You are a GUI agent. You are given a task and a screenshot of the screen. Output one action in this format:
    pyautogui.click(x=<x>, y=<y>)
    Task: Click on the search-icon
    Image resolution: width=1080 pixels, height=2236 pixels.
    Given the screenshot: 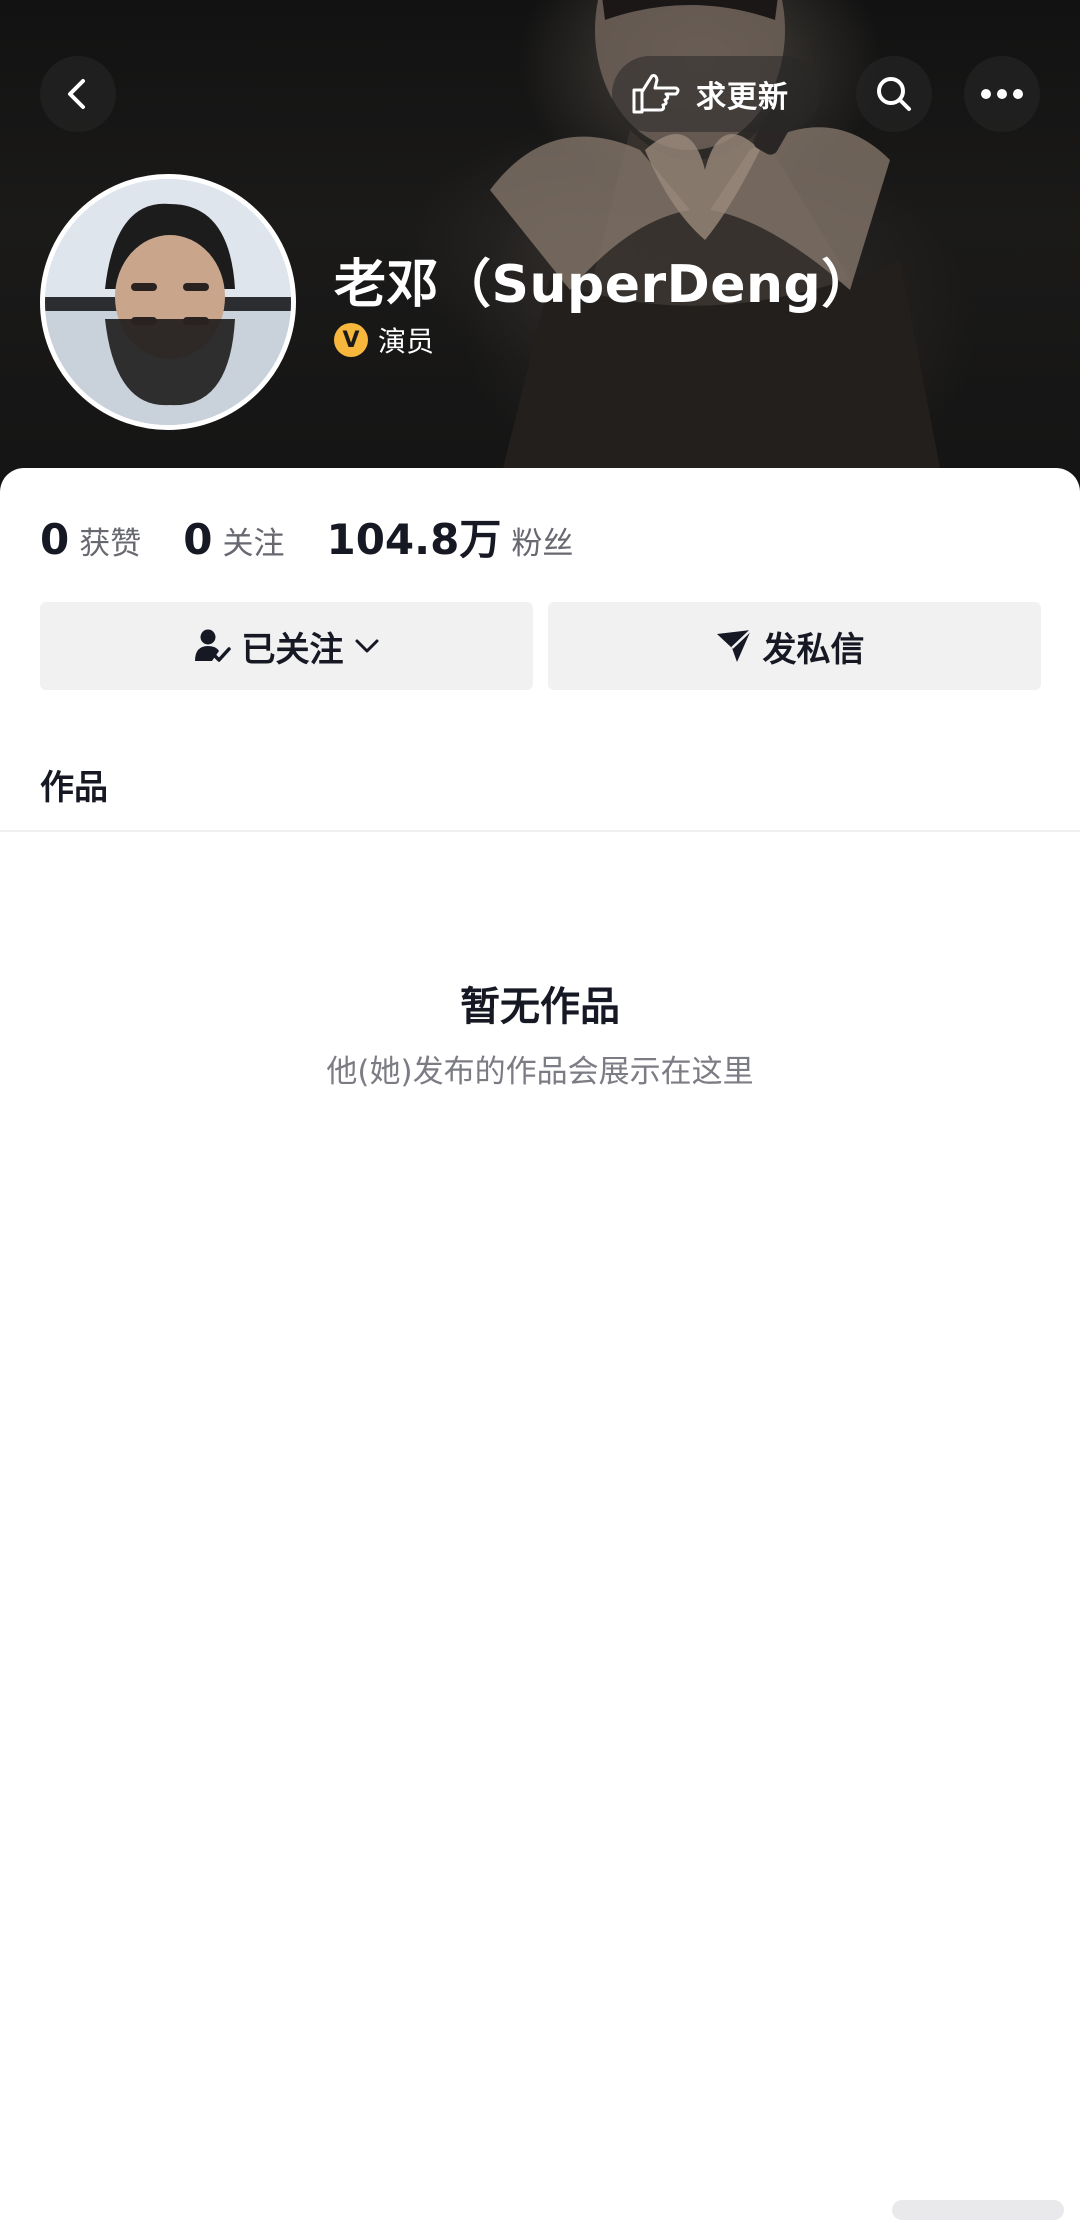 What is the action you would take?
    pyautogui.click(x=894, y=94)
    